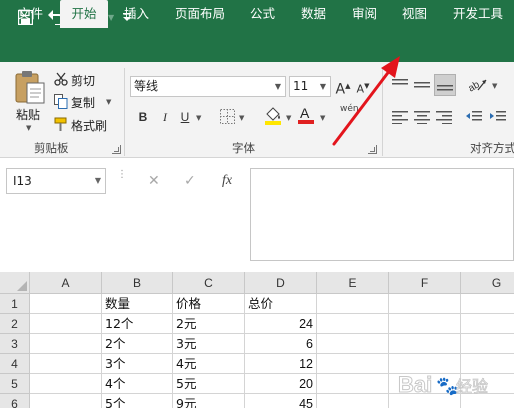  I want to click on sheet-cell: 价格, so click(209, 304).